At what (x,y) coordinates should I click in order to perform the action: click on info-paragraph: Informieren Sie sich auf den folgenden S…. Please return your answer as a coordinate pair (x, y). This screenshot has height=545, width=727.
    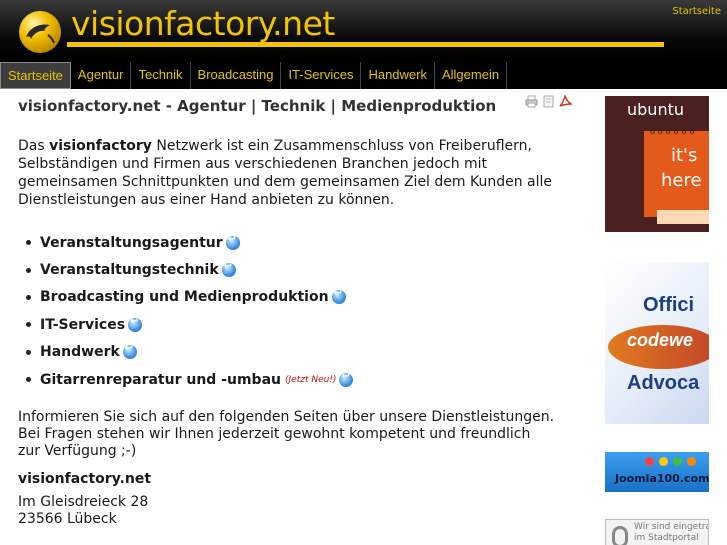
    Looking at the image, I should click on (286, 434).